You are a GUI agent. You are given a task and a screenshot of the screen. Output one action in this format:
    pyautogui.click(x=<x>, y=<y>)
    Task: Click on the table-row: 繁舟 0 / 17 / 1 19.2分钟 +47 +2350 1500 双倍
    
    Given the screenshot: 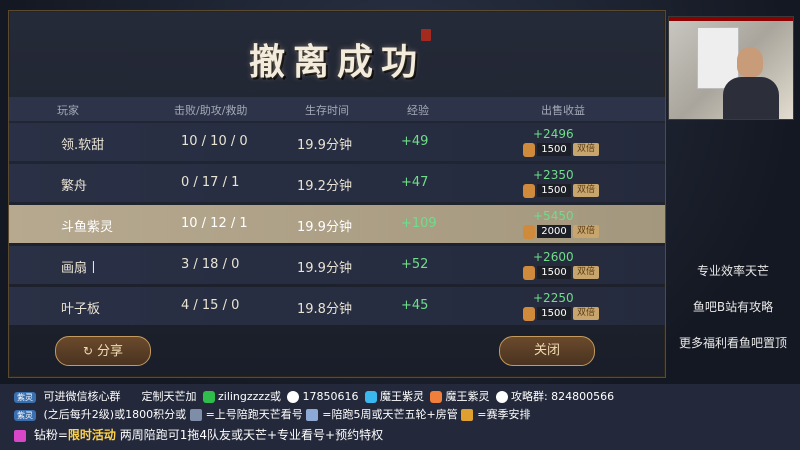 What is the action you would take?
    pyautogui.click(x=337, y=183)
    